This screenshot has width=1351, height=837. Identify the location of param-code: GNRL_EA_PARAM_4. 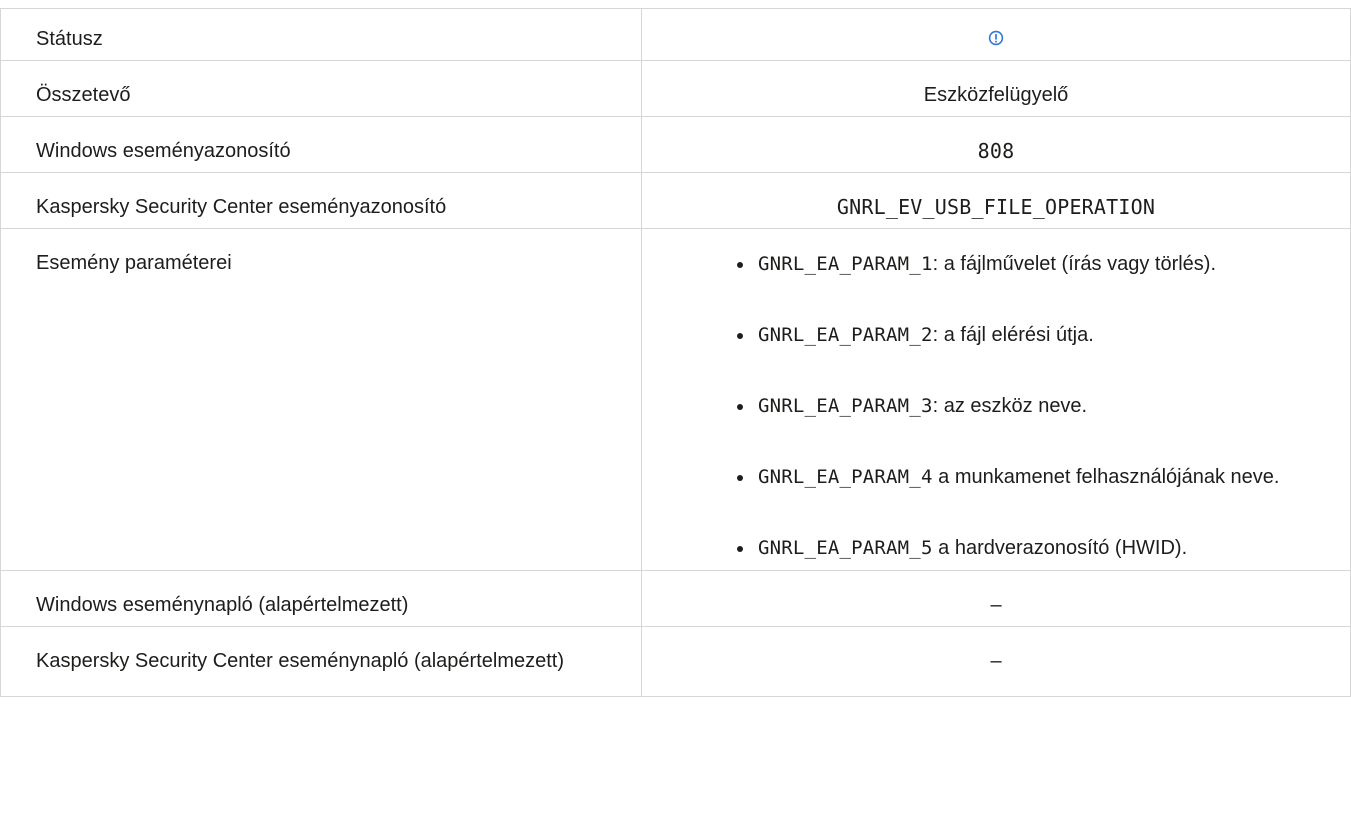
(845, 477).